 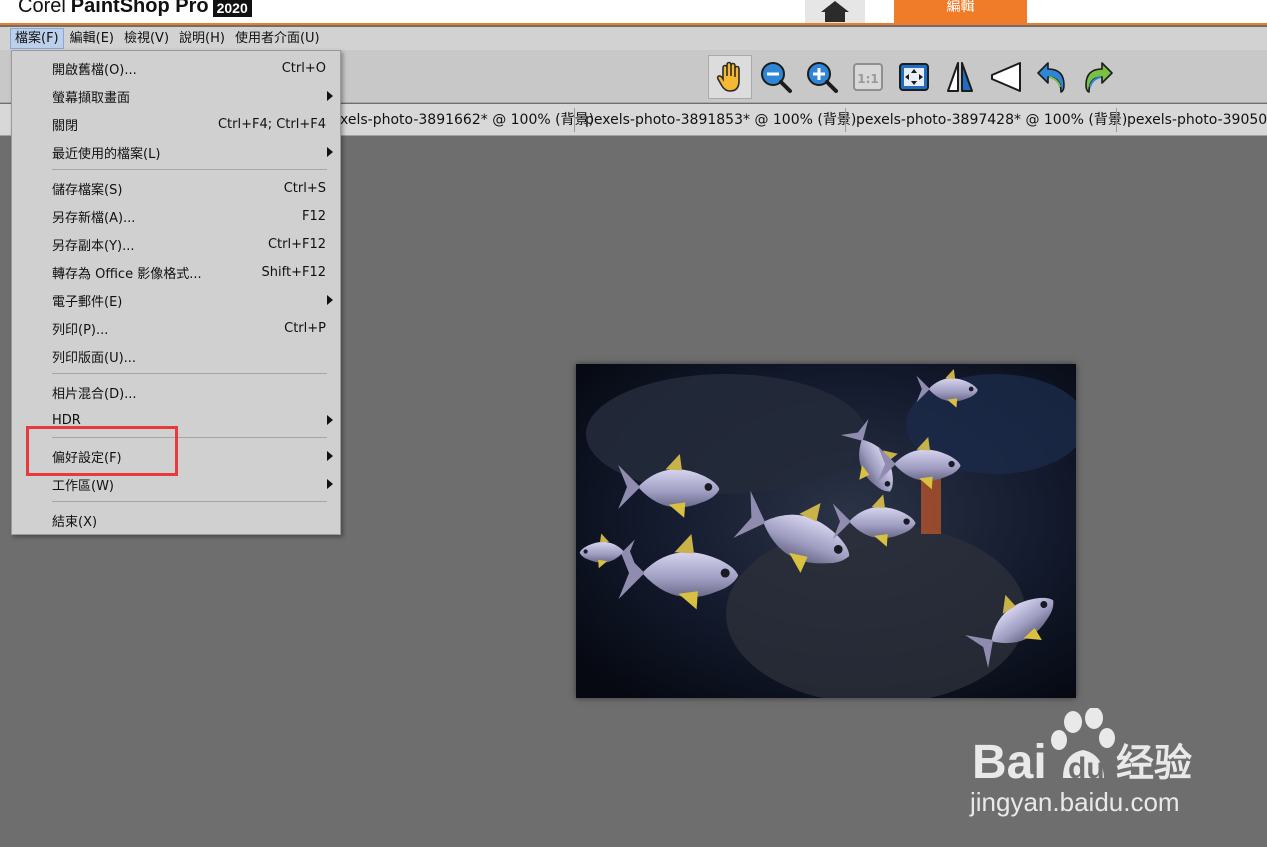 I want to click on brand-year: 2020, so click(x=232, y=8).